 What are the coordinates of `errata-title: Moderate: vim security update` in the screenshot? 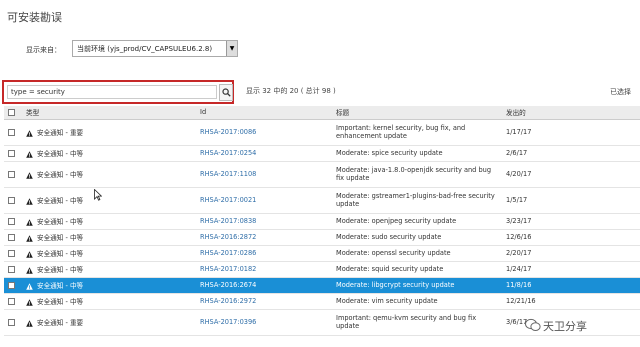 It's located at (417, 301).